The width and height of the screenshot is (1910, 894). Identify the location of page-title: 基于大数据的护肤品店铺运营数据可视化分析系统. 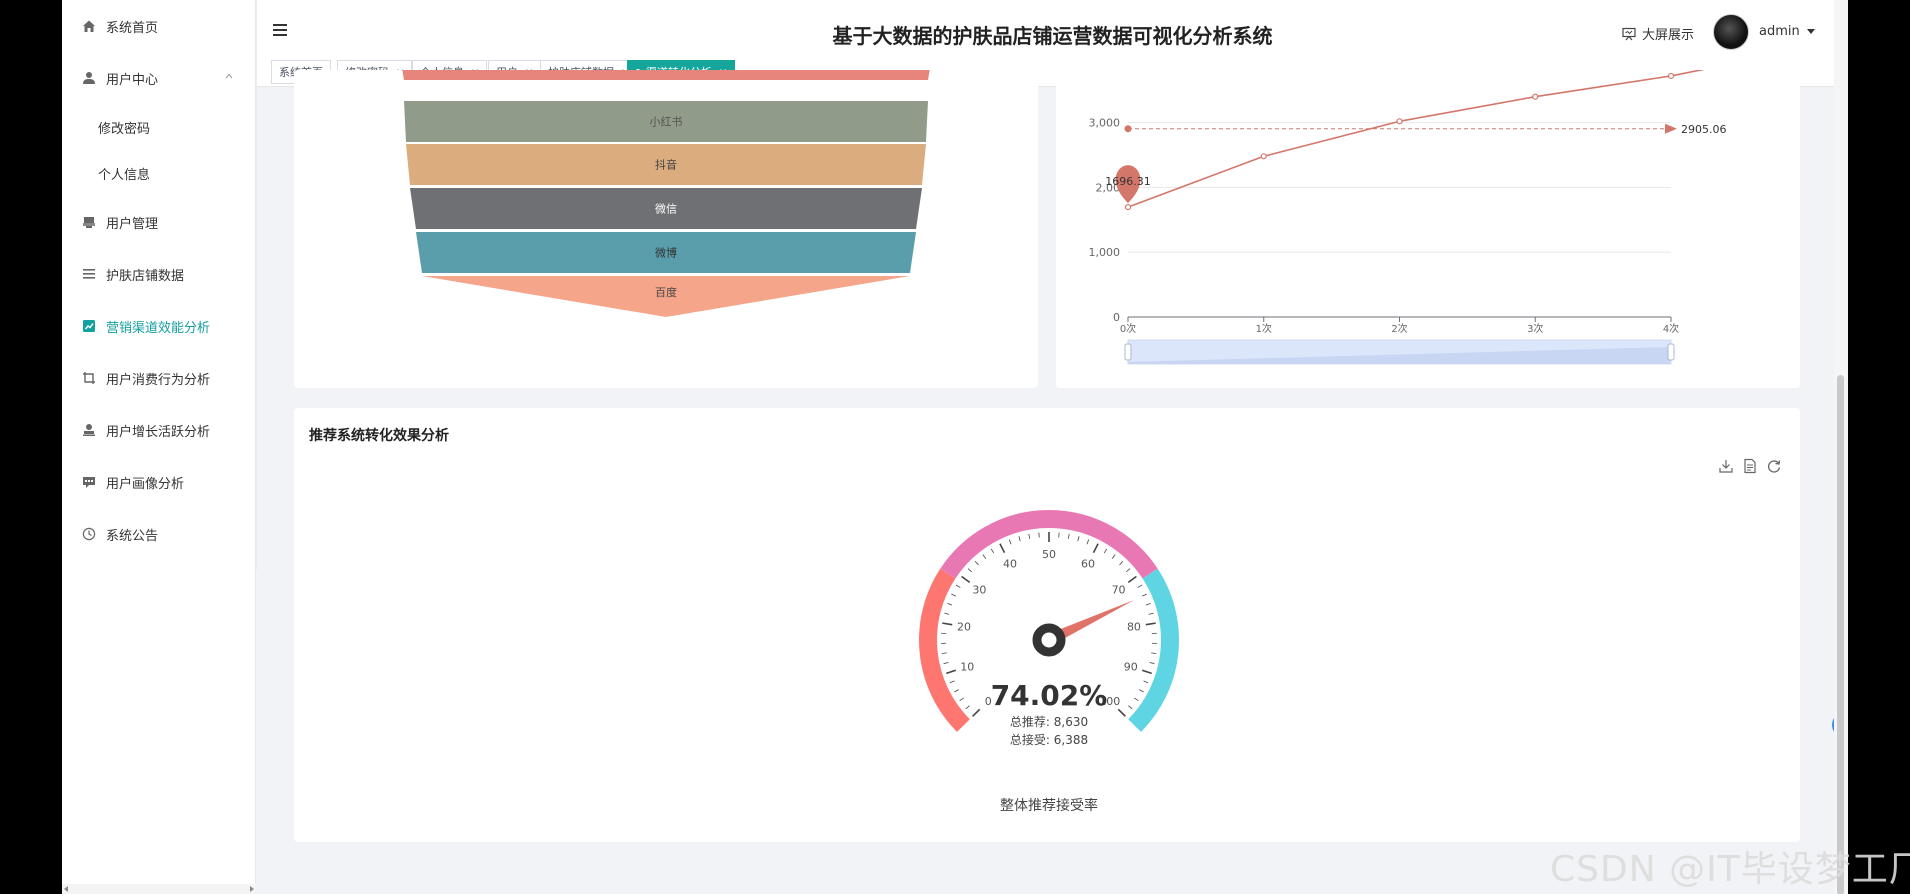
(1052, 36).